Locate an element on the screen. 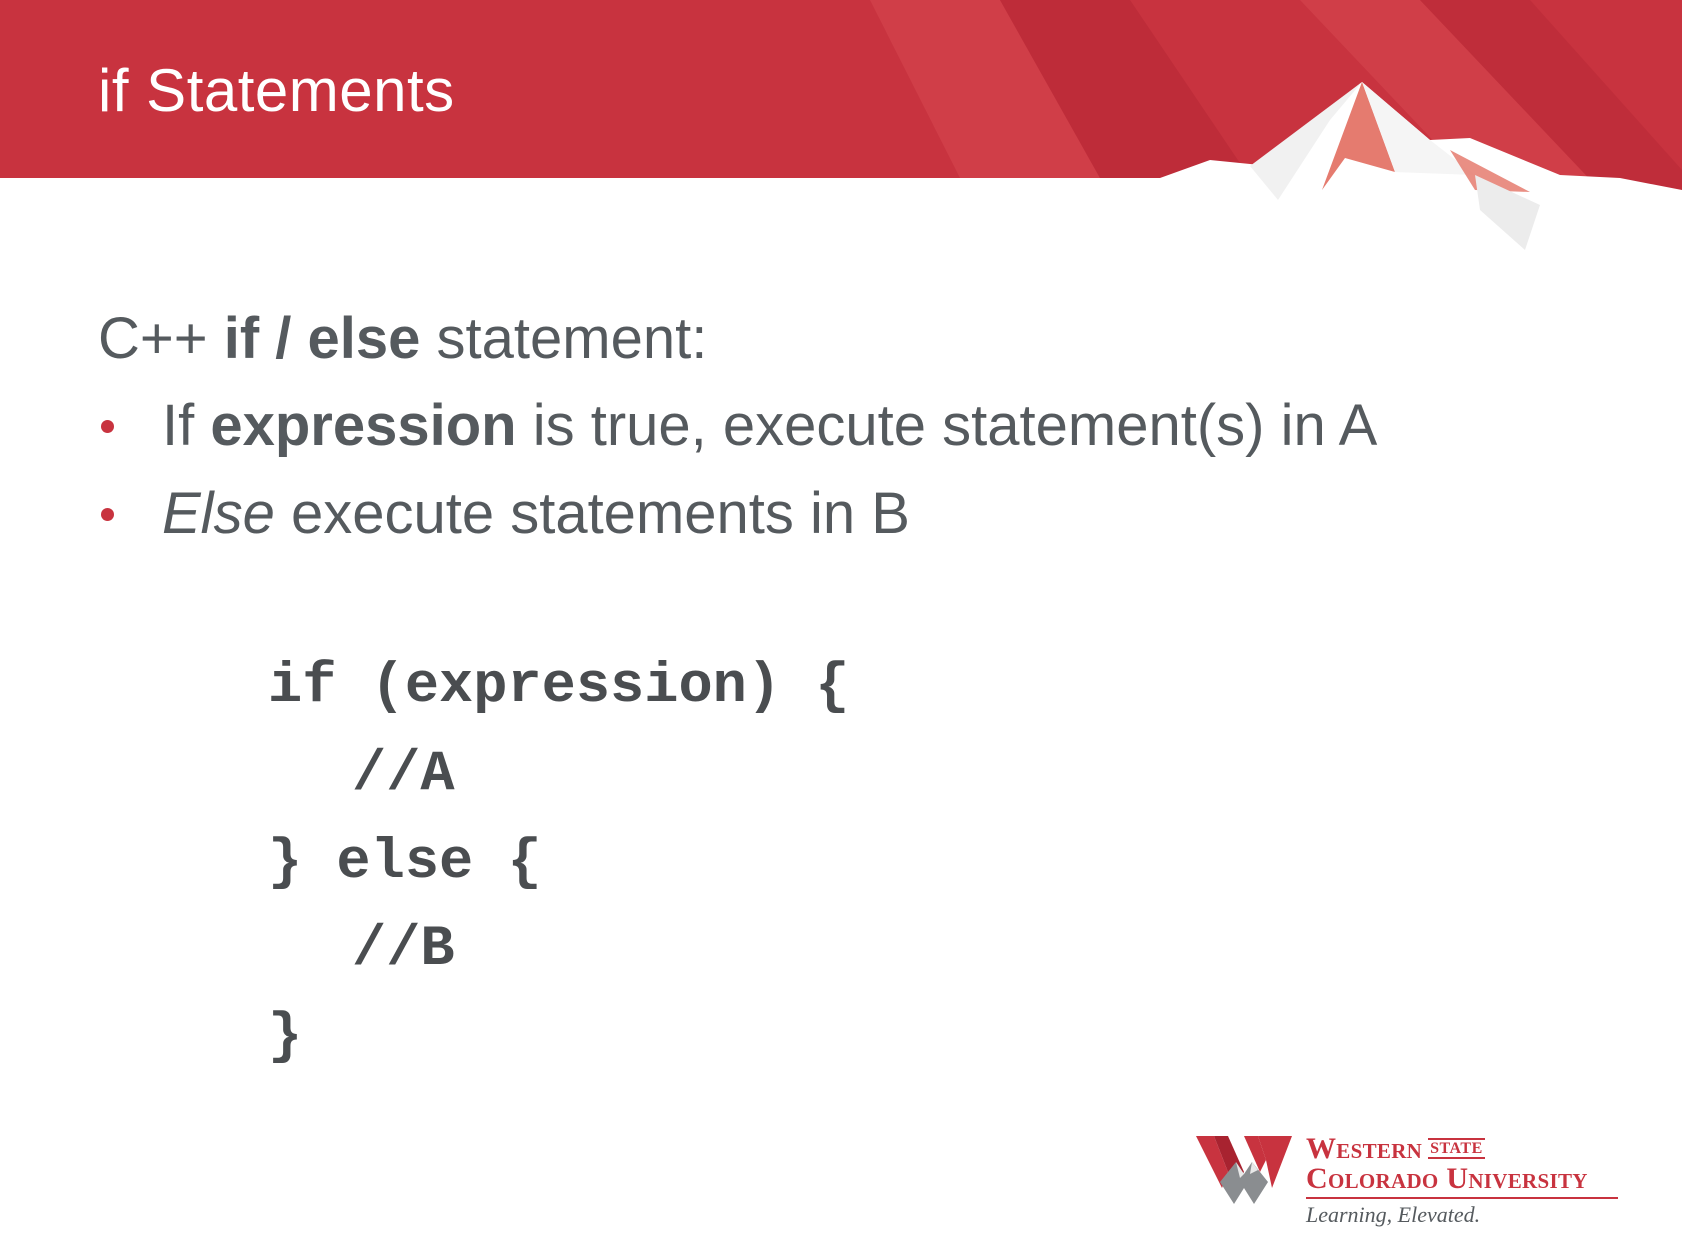  logo-wordmark-line1: Western STATE is located at coordinates (1395, 1149).